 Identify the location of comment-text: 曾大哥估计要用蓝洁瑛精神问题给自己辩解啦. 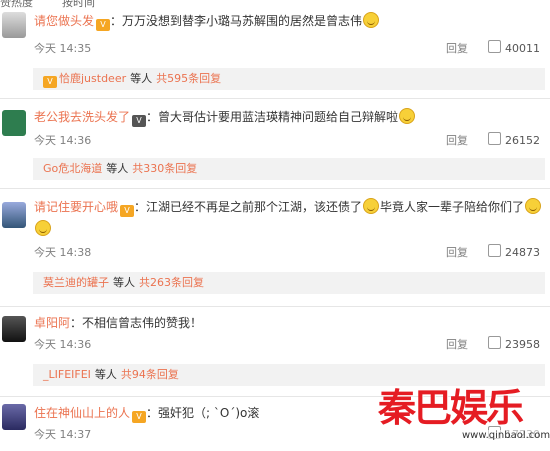
(278, 117).